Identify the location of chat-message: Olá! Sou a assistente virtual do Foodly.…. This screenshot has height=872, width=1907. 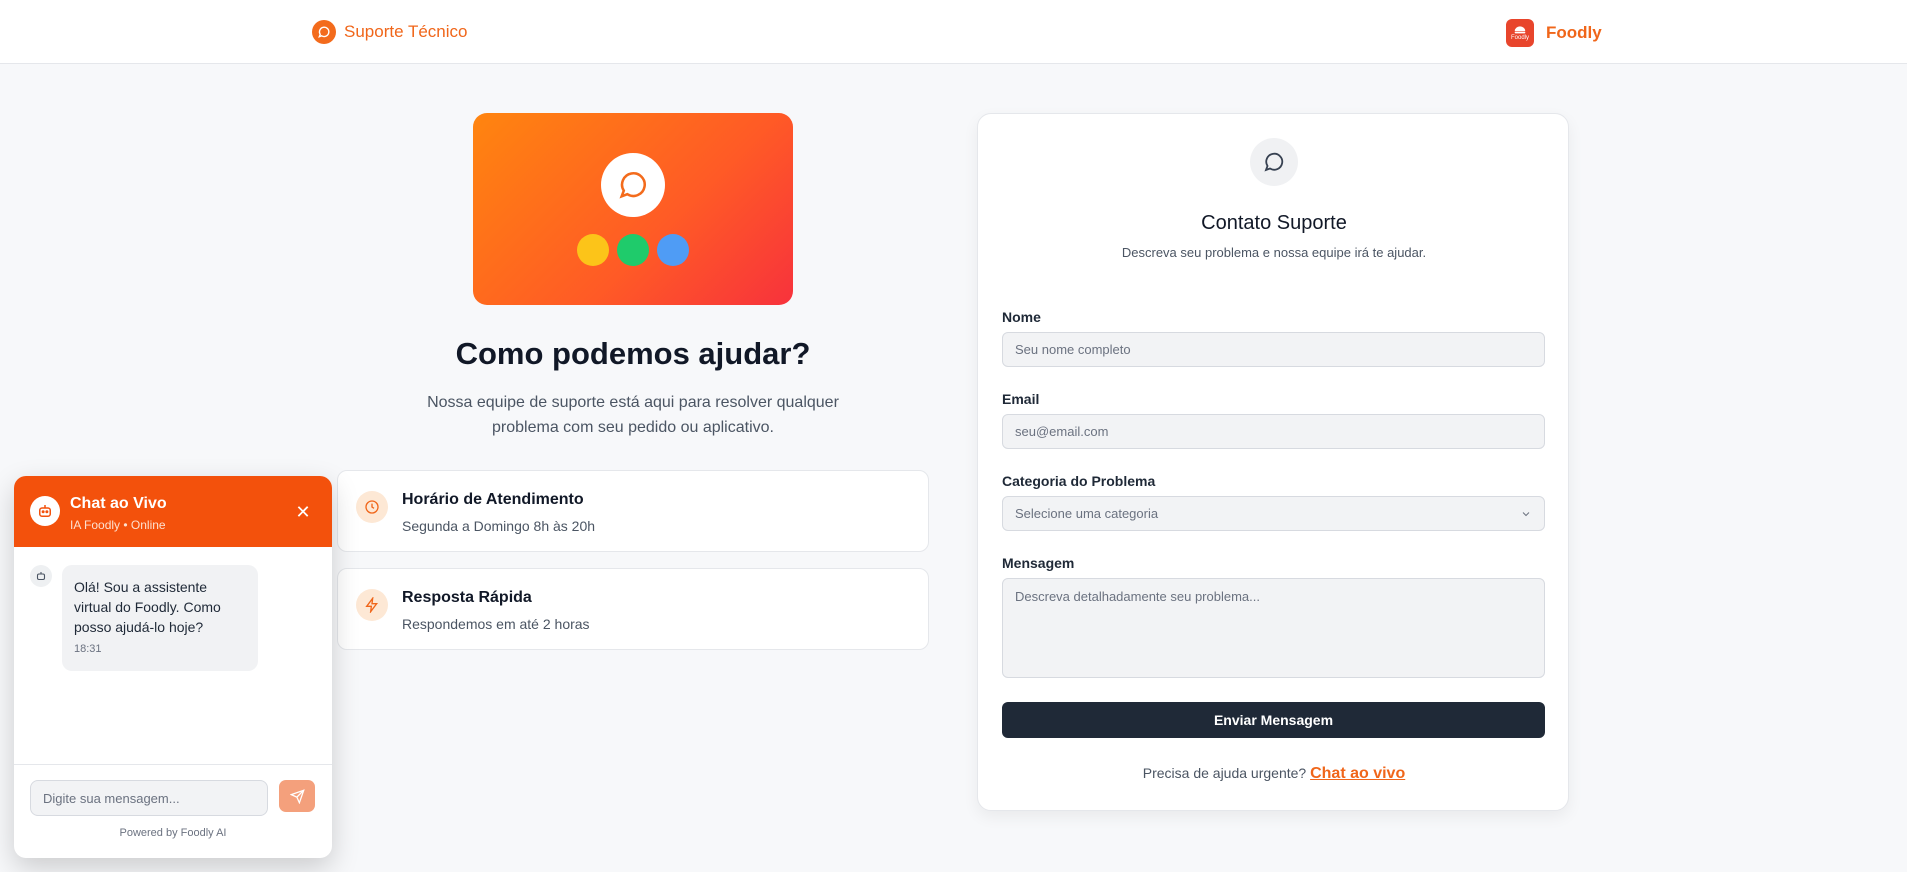
(160, 618).